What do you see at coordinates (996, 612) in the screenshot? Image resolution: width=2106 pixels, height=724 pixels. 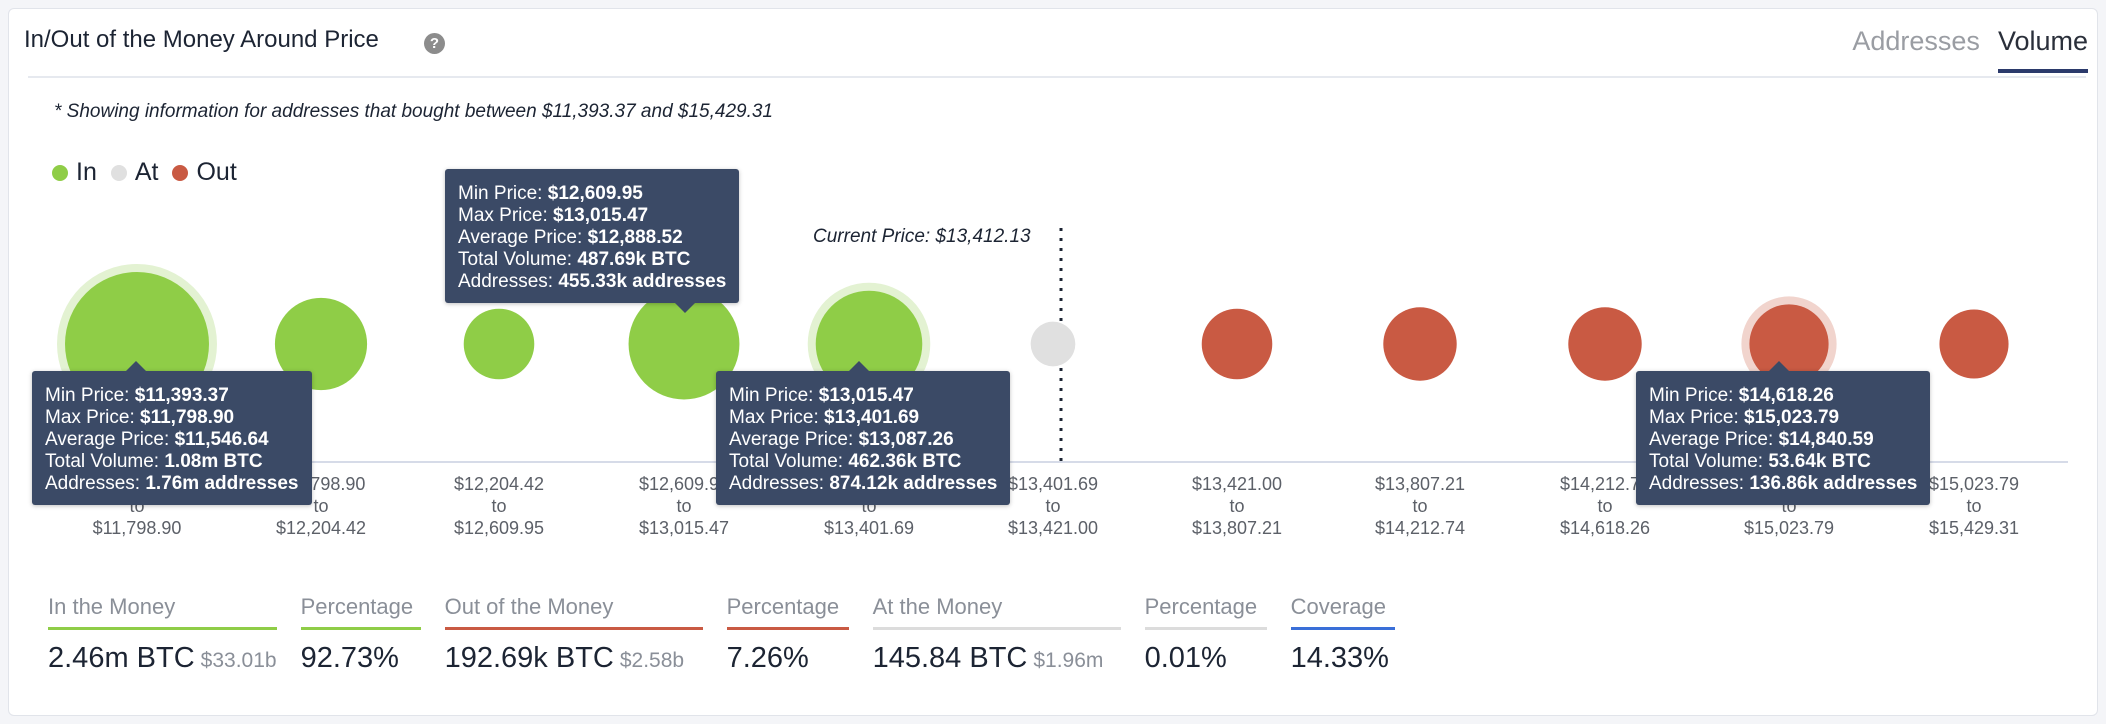 I see `stat-label: At the Money` at bounding box center [996, 612].